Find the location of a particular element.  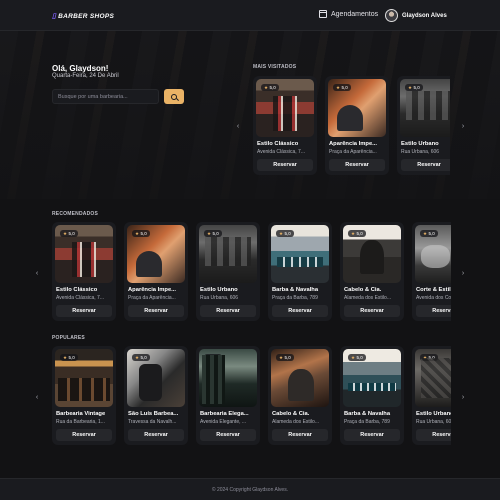

section-title-recommended: RECOMENDADOS is located at coordinates (75, 214).